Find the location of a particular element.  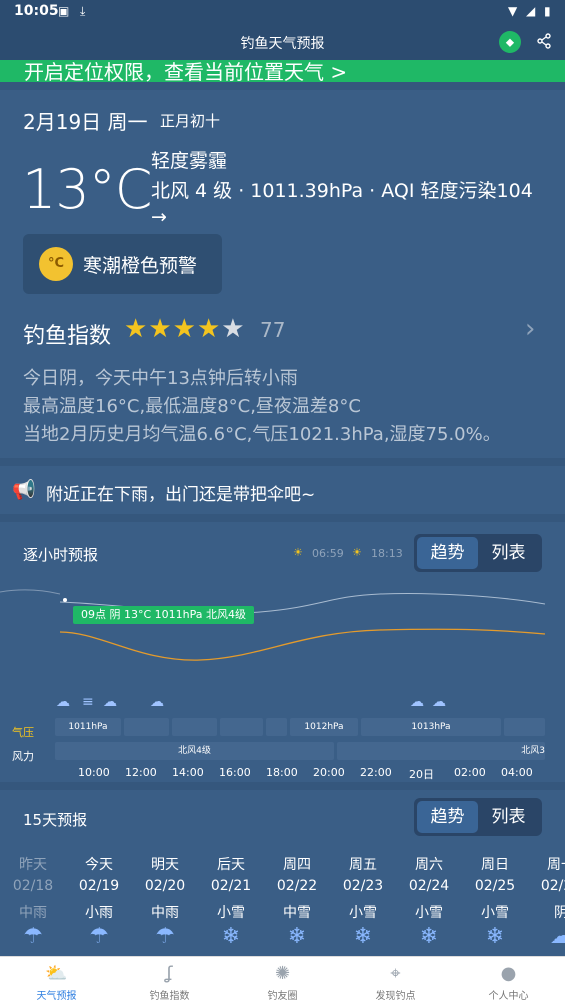

hourly-trend-chart is located at coordinates (282, 632).